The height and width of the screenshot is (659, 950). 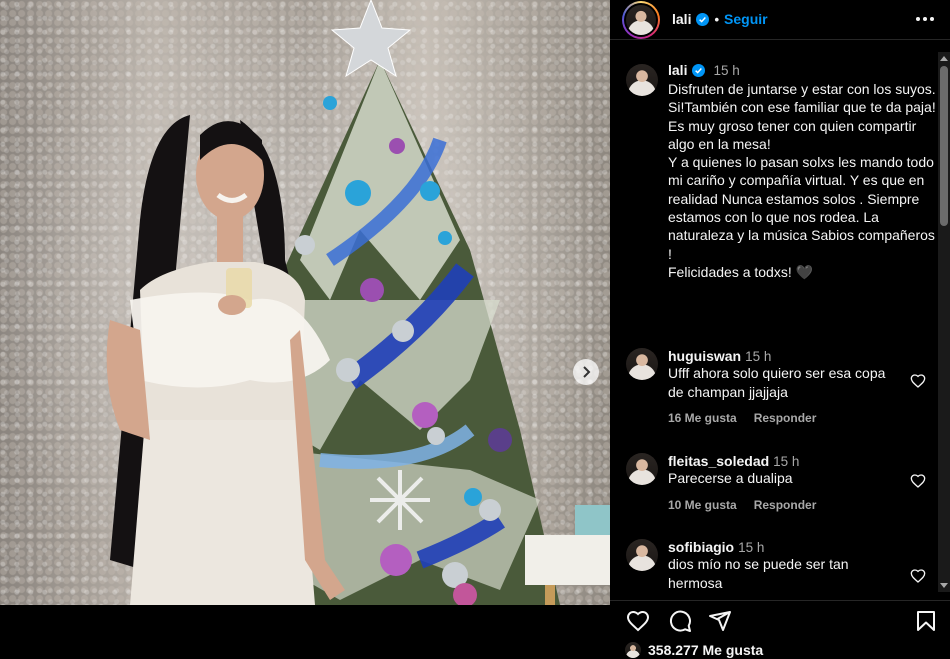 What do you see at coordinates (780, 20) in the screenshot?
I see `post-header: lali • Seguir` at bounding box center [780, 20].